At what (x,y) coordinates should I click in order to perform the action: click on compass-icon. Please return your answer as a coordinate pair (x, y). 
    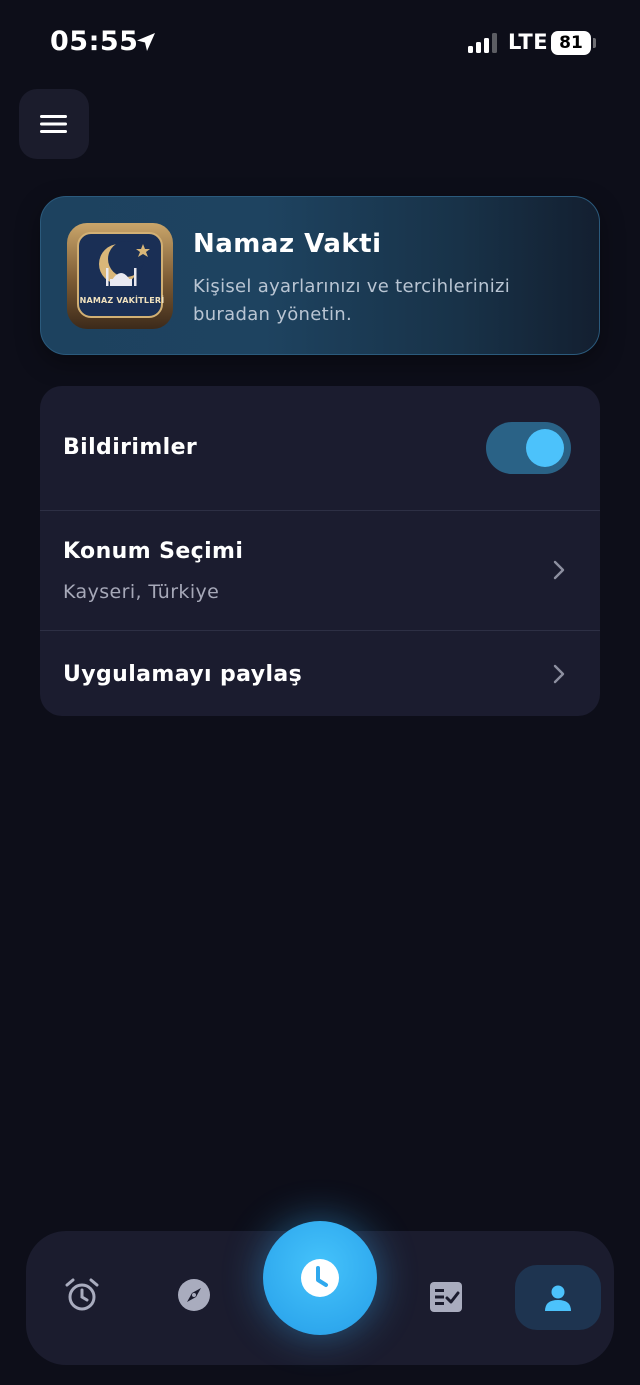
    Looking at the image, I should click on (194, 1295).